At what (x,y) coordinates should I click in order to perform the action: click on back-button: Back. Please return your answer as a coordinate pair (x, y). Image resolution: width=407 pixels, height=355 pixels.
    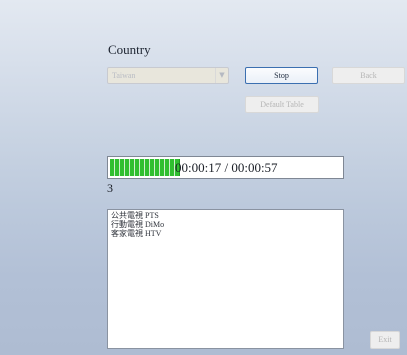
    Looking at the image, I should click on (368, 75).